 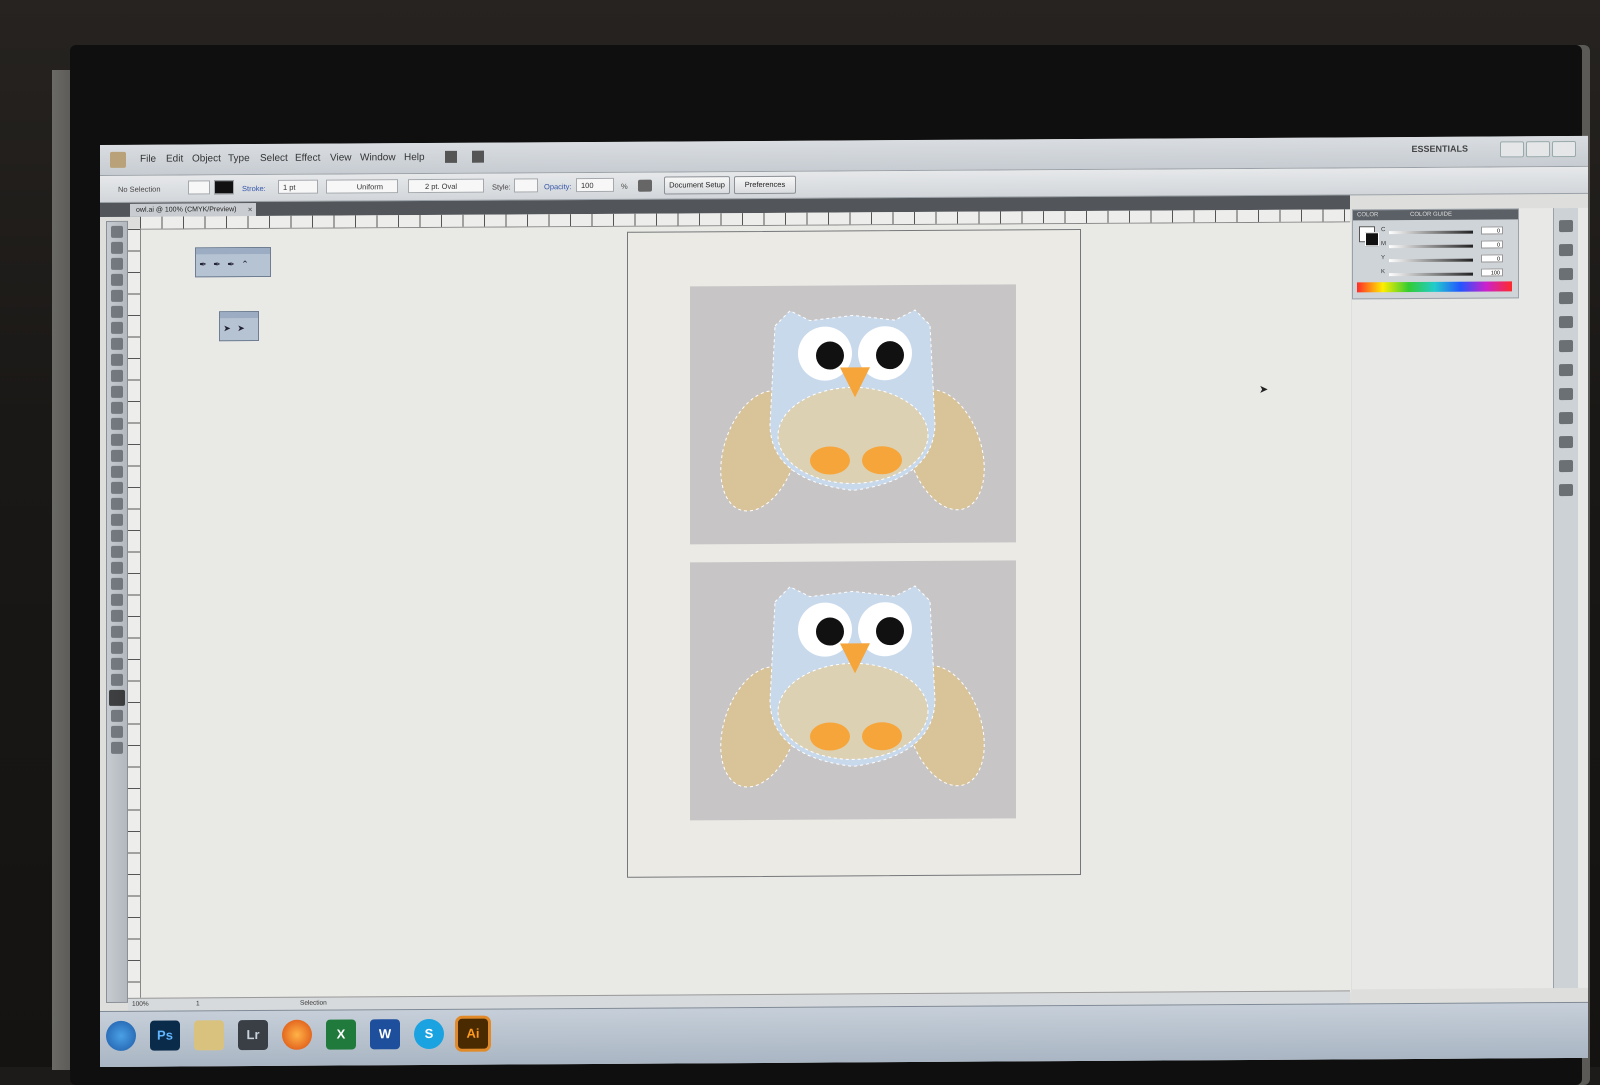 I want to click on tab-color: COLOR, so click(x=1367, y=215).